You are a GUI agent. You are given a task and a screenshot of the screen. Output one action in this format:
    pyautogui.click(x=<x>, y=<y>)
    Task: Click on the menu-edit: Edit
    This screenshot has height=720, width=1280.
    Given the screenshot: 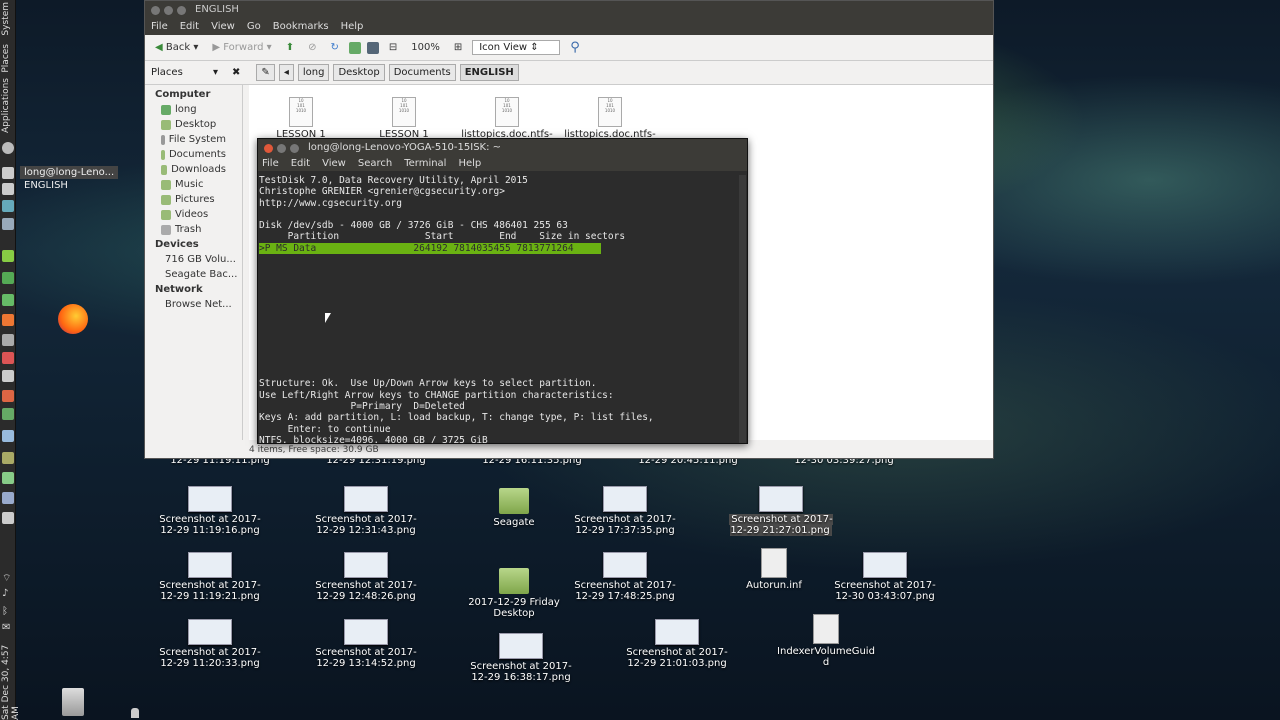 What is the action you would take?
    pyautogui.click(x=300, y=164)
    